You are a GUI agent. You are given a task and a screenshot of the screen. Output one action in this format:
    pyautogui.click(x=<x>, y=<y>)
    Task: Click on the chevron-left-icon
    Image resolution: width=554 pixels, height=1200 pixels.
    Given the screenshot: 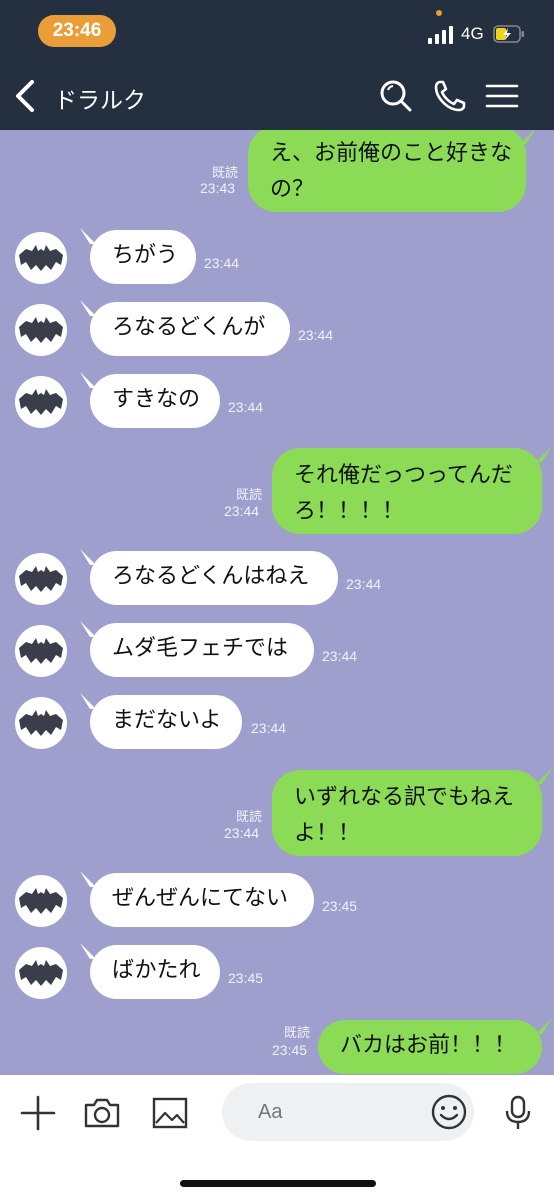 What is the action you would take?
    pyautogui.click(x=26, y=96)
    